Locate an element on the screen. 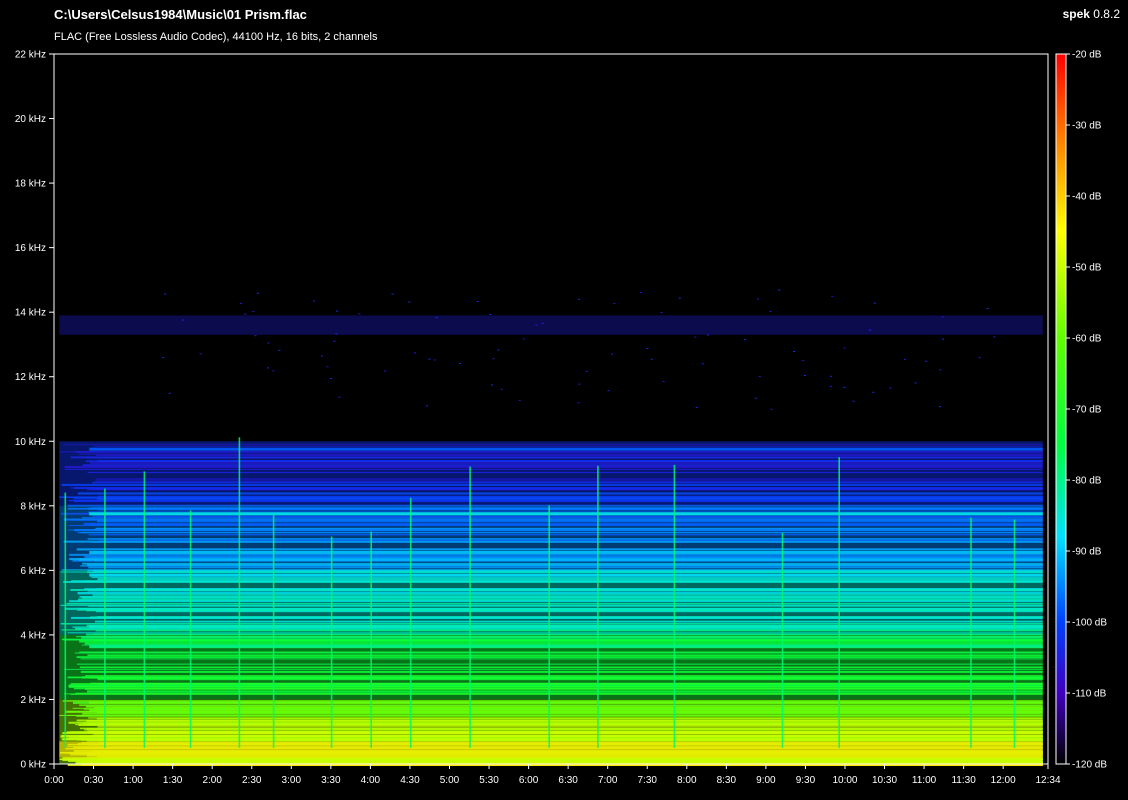 This screenshot has width=1128, height=800. y-tick-label: 14 kHz is located at coordinates (30, 313).